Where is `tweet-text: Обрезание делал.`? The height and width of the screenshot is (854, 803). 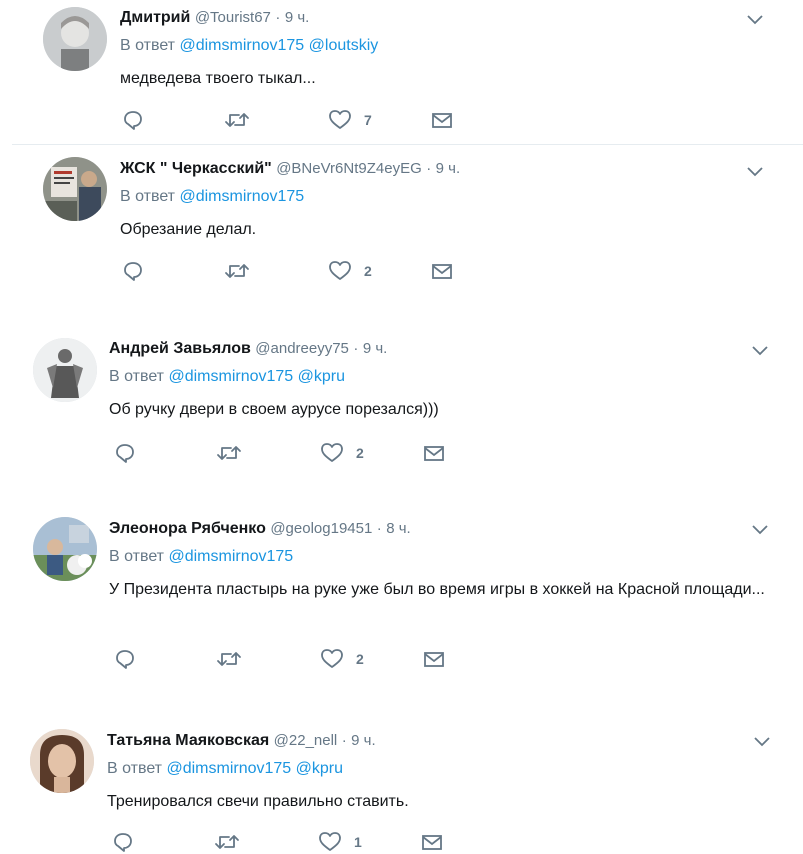
tweet-text: Обрезание делал. is located at coordinates (188, 229).